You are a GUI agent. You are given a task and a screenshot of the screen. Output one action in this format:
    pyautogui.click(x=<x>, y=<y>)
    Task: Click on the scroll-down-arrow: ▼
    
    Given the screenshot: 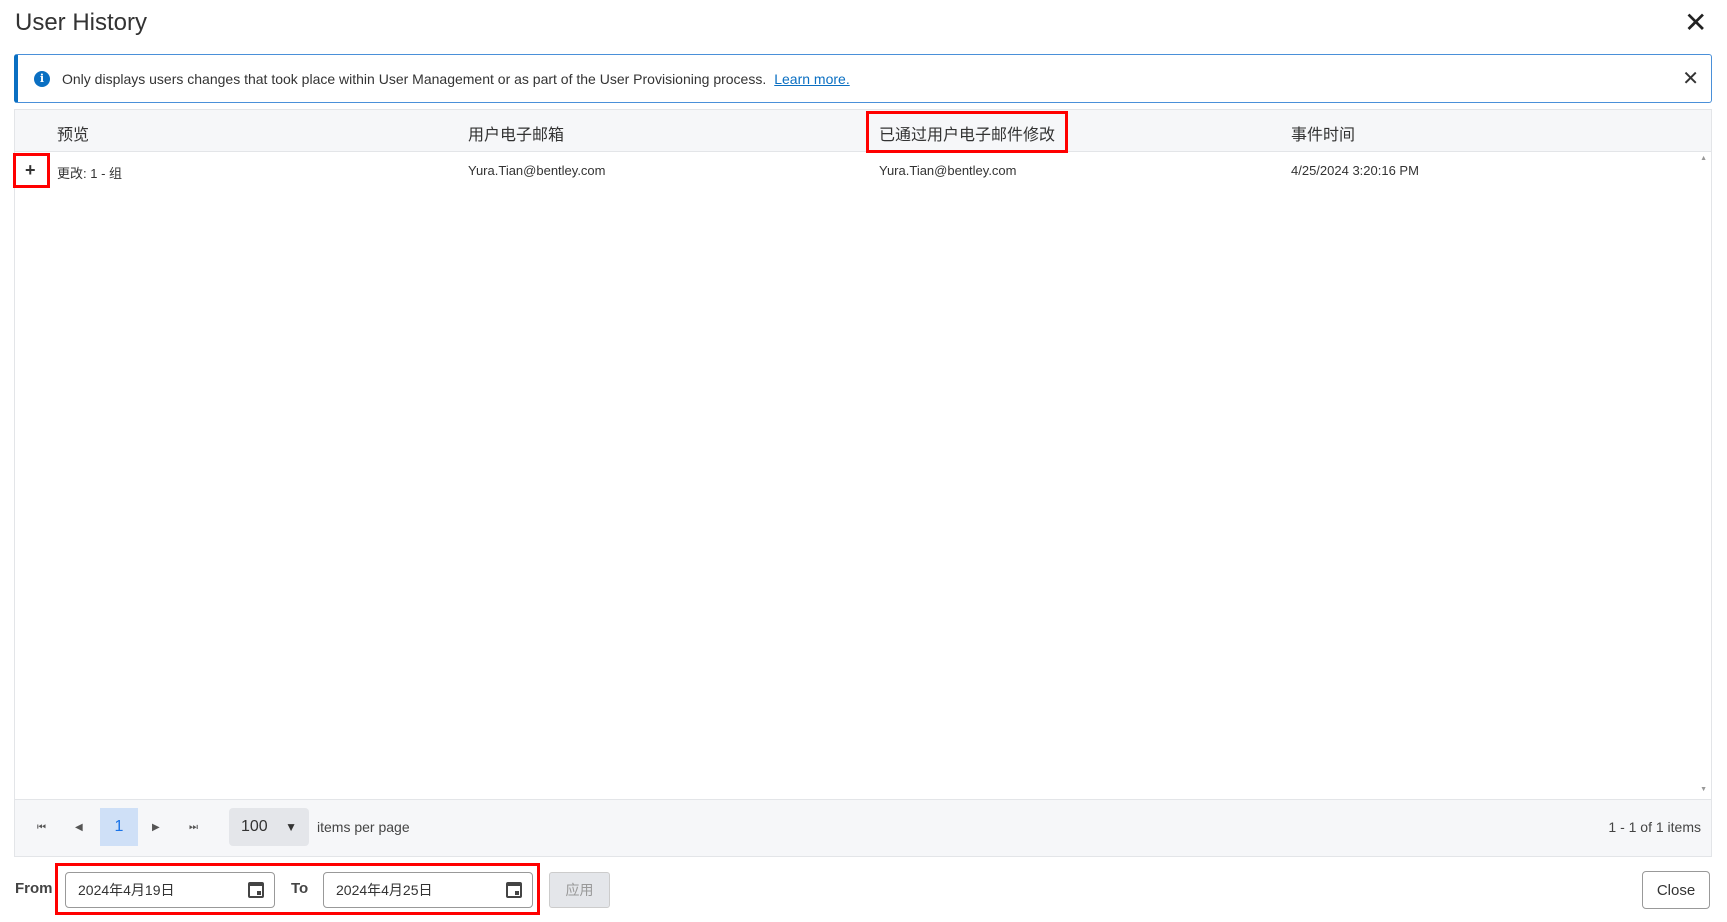 What is the action you would take?
    pyautogui.click(x=1703, y=789)
    